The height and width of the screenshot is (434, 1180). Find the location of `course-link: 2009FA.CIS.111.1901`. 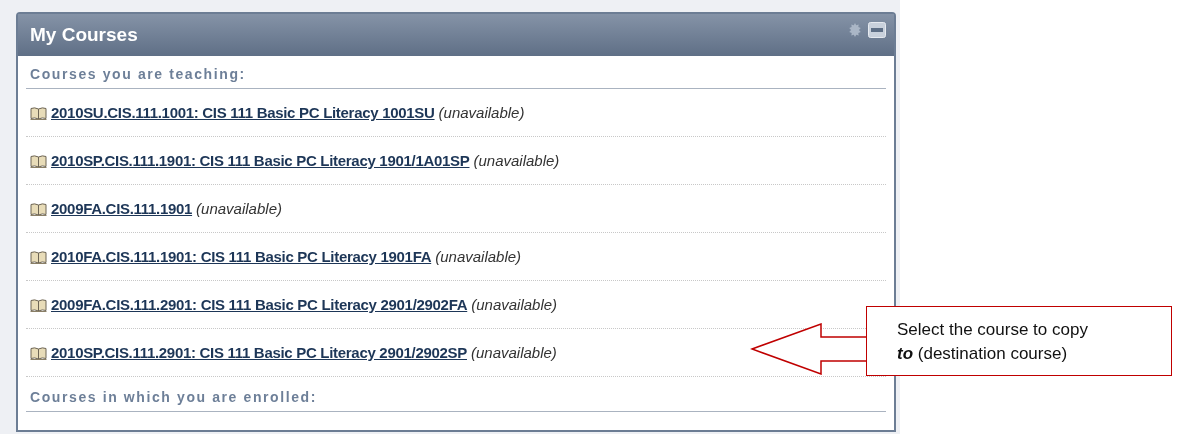

course-link: 2009FA.CIS.111.1901 is located at coordinates (122, 208).